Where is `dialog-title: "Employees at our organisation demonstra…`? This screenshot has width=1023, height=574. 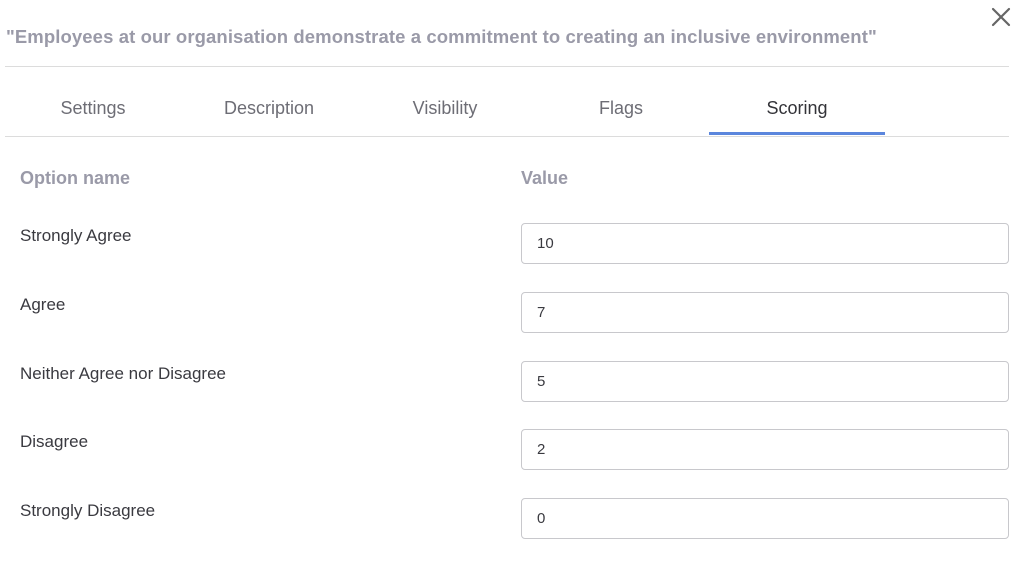
dialog-title: "Employees at our organisation demonstra… is located at coordinates (441, 36).